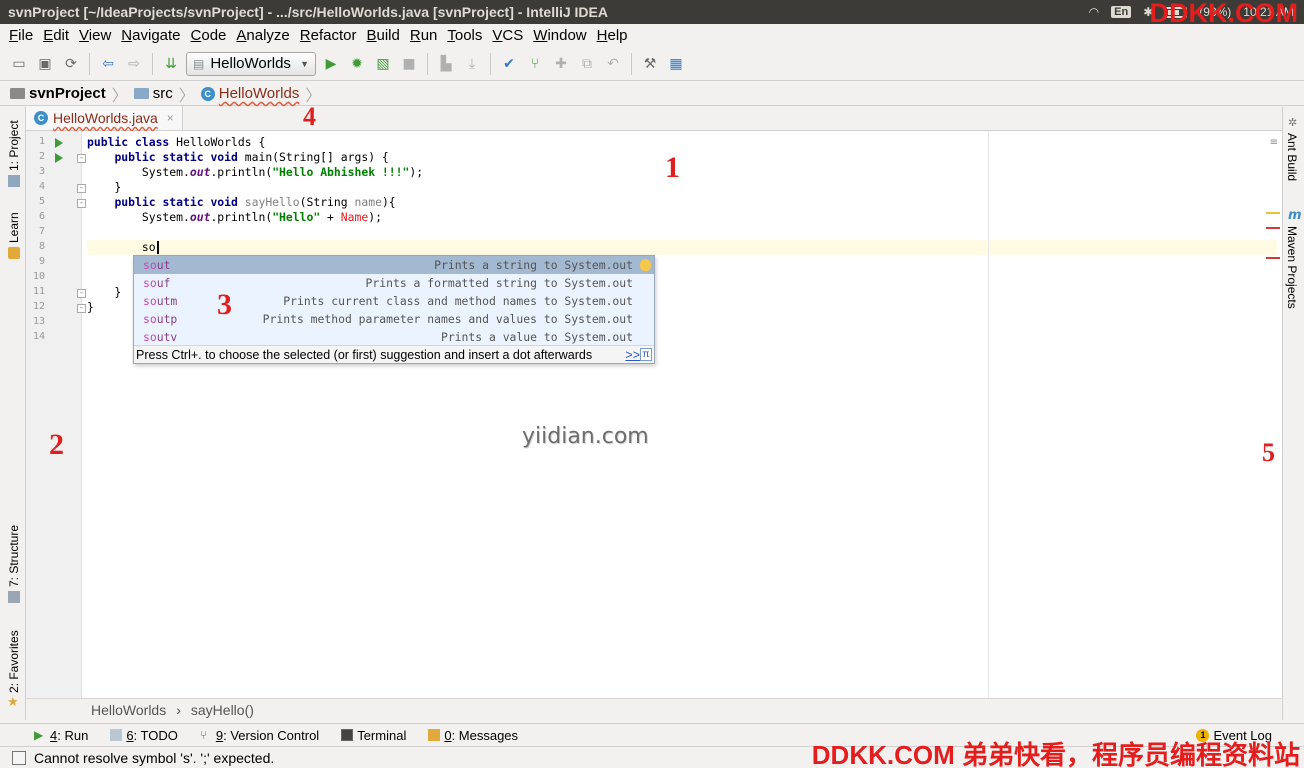  What do you see at coordinates (71, 64) in the screenshot?
I see `sync-icon: ⟳` at bounding box center [71, 64].